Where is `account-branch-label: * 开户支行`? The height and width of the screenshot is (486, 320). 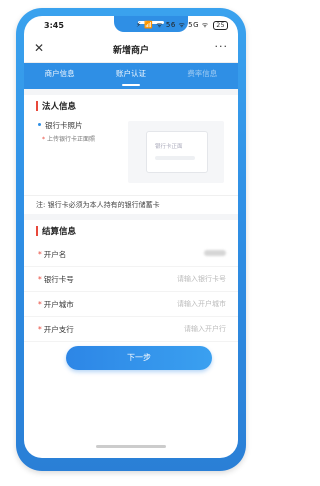 account-branch-label: * 开户支行 is located at coordinates (56, 329).